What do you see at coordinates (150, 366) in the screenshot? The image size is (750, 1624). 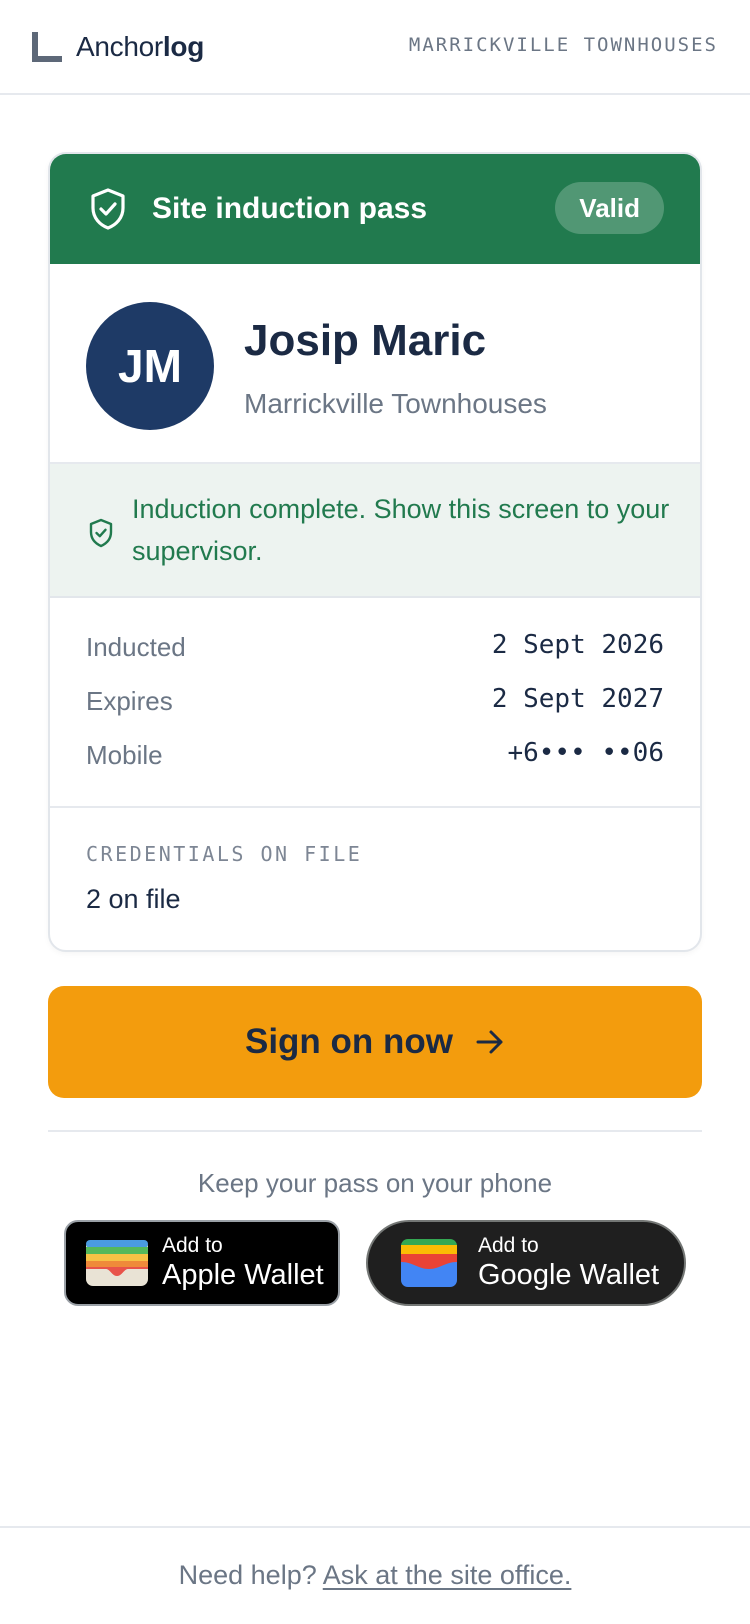 I see `avatar: JM` at bounding box center [150, 366].